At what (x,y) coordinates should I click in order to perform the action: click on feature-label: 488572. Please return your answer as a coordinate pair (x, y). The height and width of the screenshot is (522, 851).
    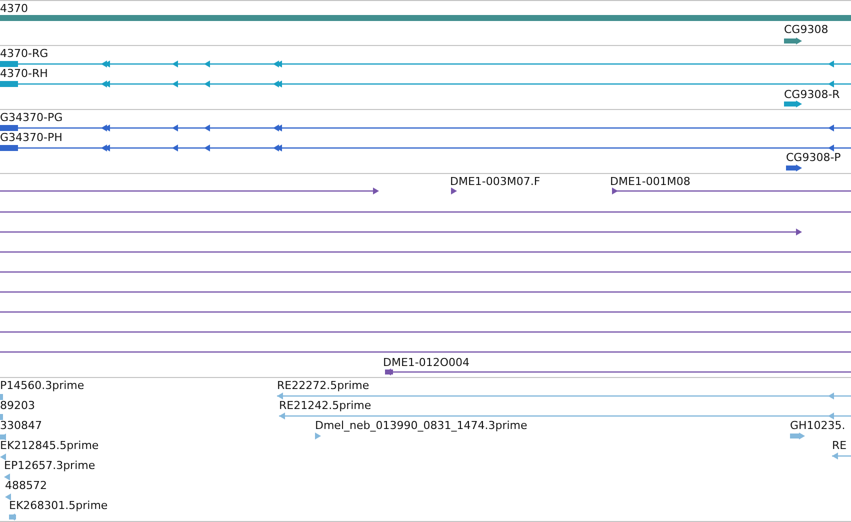
    Looking at the image, I should click on (26, 485).